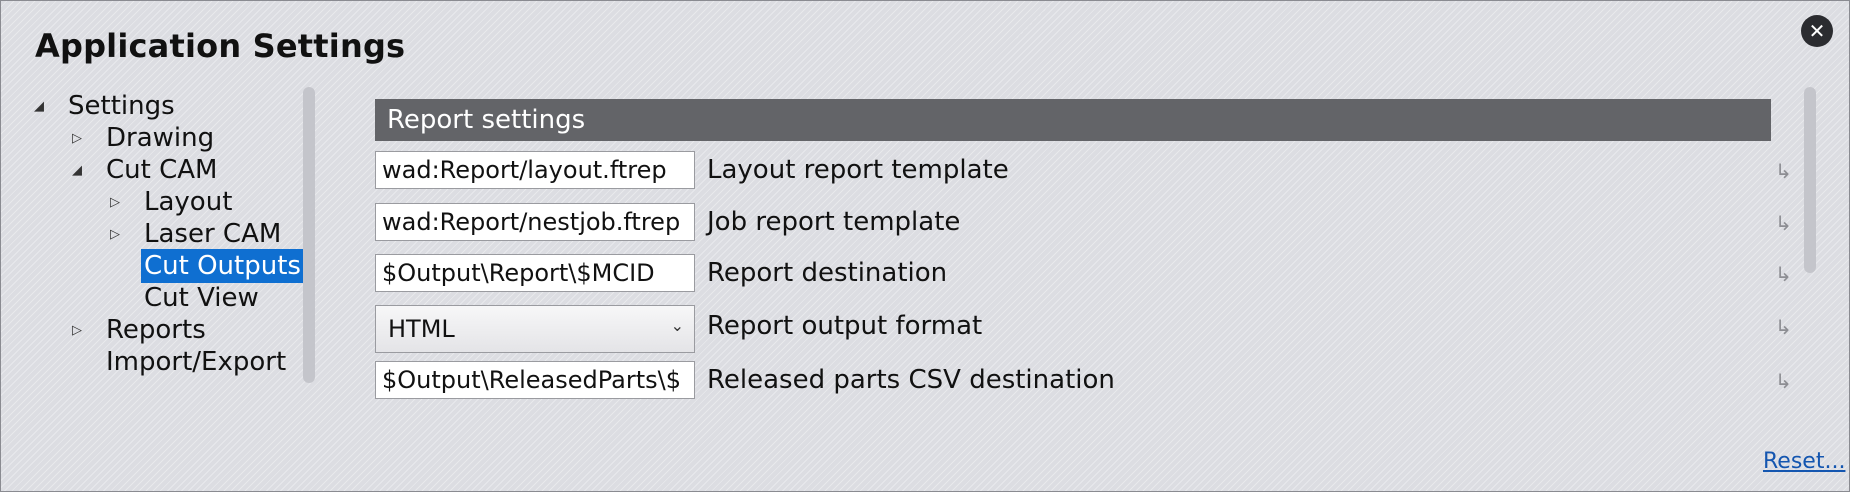 This screenshot has height=492, width=1850. What do you see at coordinates (162, 170) in the screenshot?
I see `tree-item-label: Cut CAM` at bounding box center [162, 170].